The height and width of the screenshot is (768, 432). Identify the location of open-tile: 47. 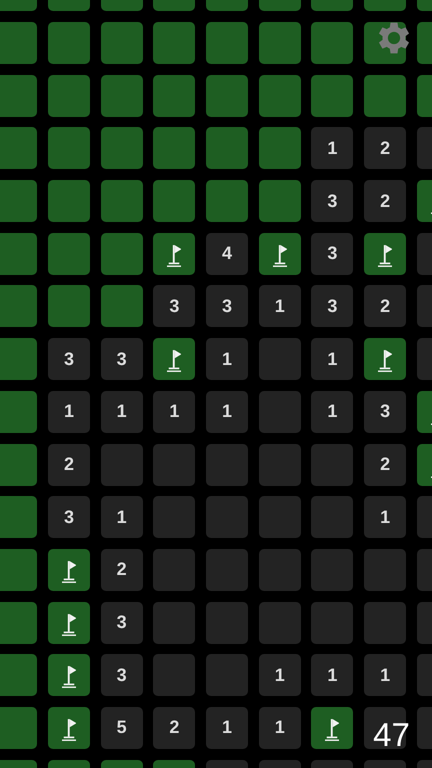
(385, 727).